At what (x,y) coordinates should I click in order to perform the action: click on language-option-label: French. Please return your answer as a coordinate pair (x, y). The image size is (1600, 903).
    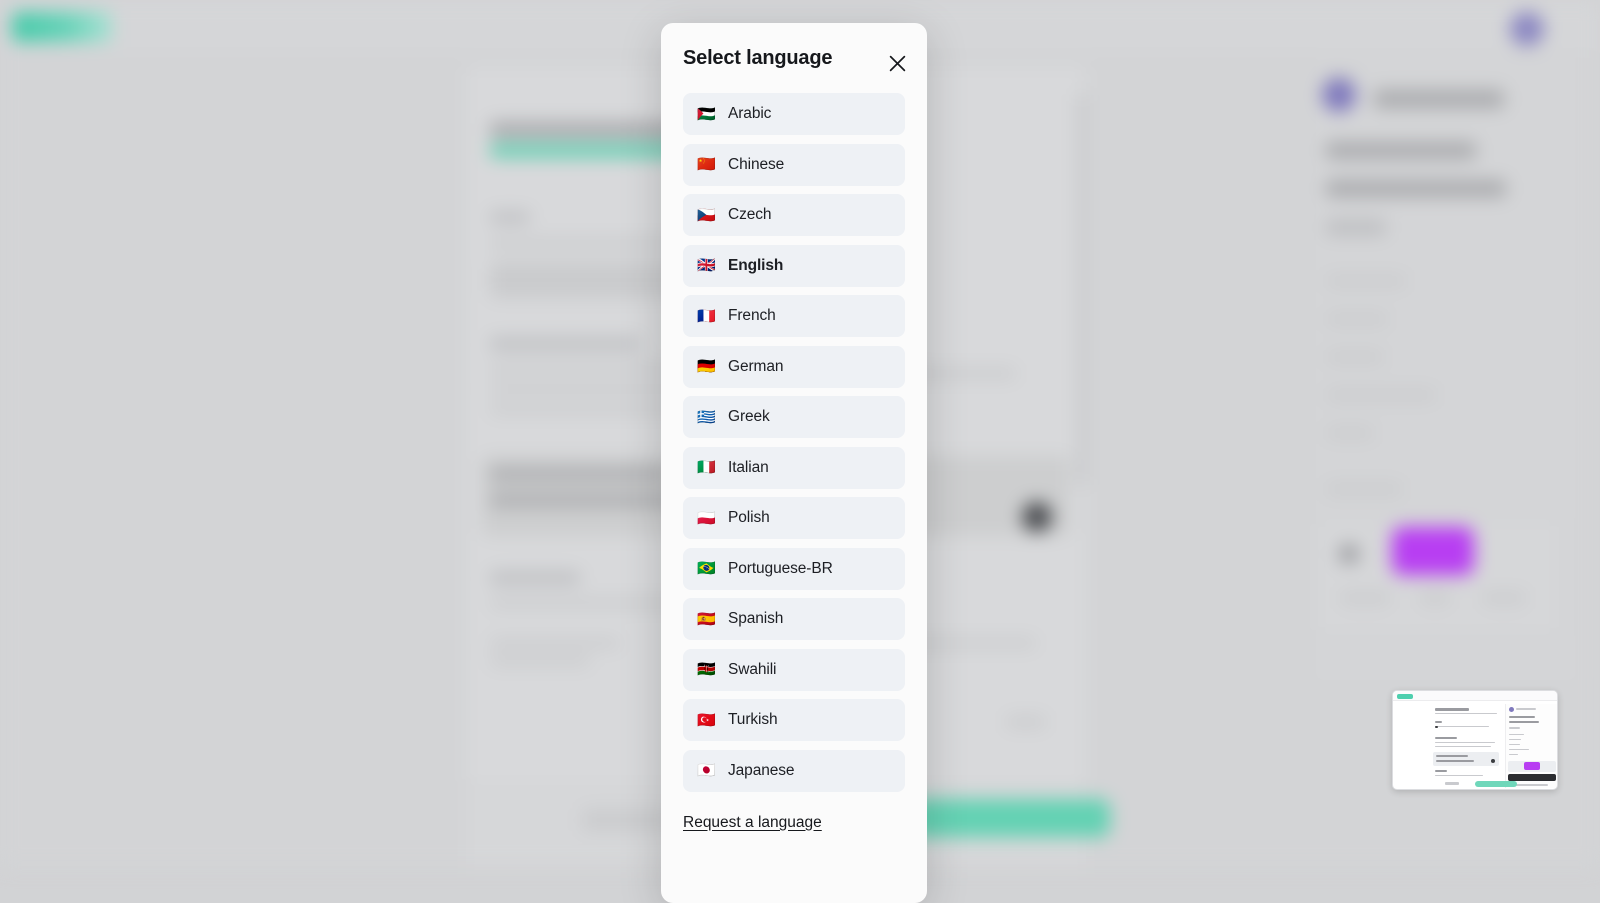
    Looking at the image, I should click on (752, 316).